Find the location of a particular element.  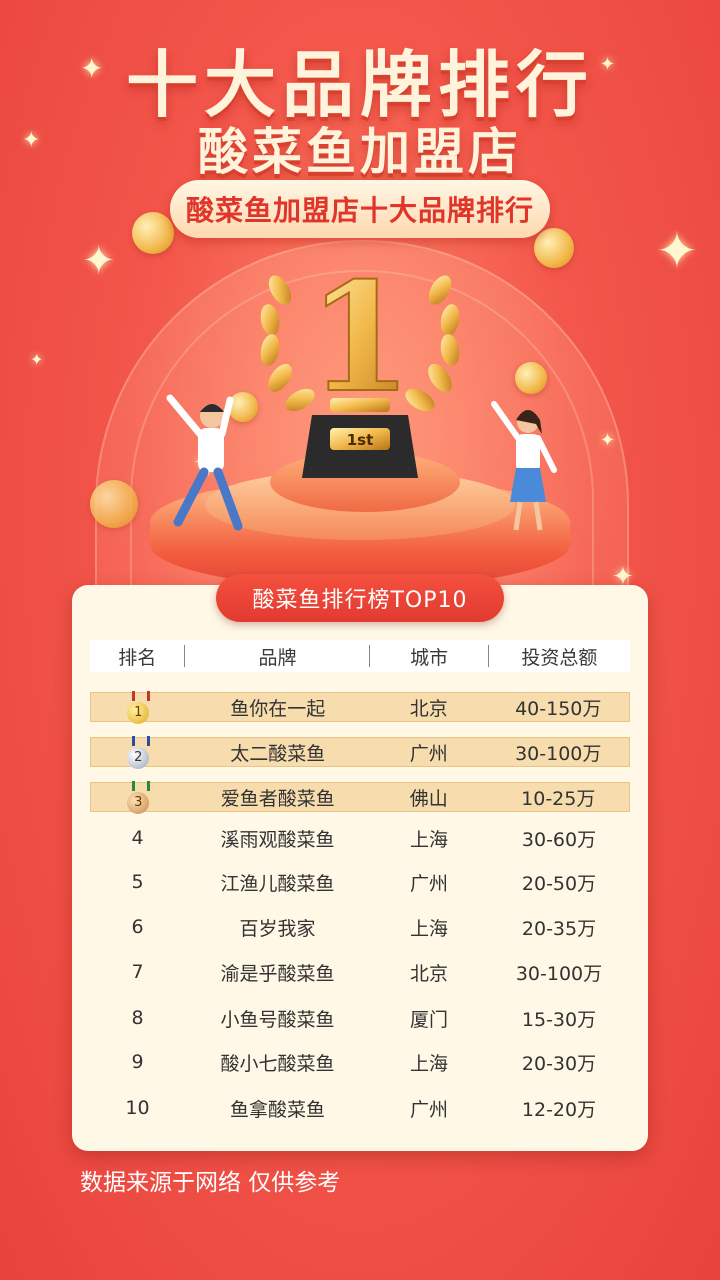

title-pill: 酸菜鱼加盟店十大品牌排行 is located at coordinates (360, 209).